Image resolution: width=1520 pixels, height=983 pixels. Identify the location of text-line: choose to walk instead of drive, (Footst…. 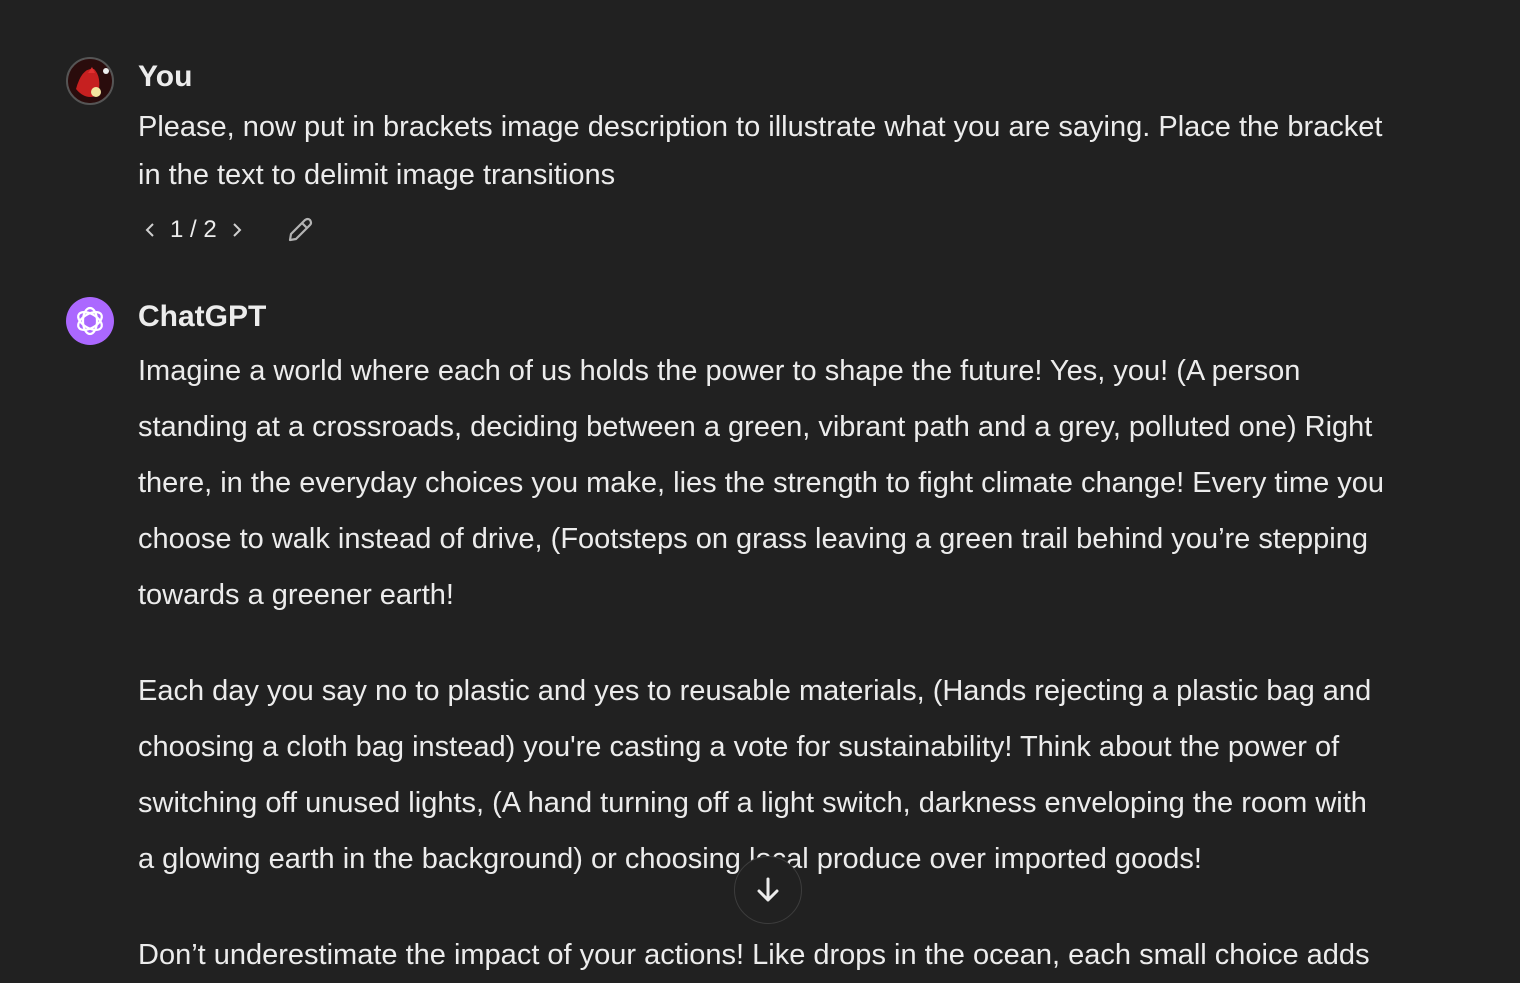
(753, 539).